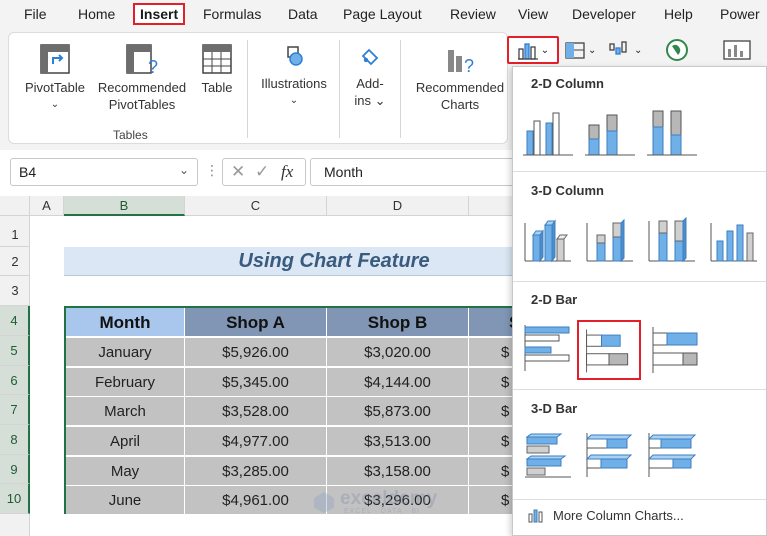 The image size is (767, 536). What do you see at coordinates (398, 441) in the screenshot?
I see `table-cell: $3,513.00` at bounding box center [398, 441].